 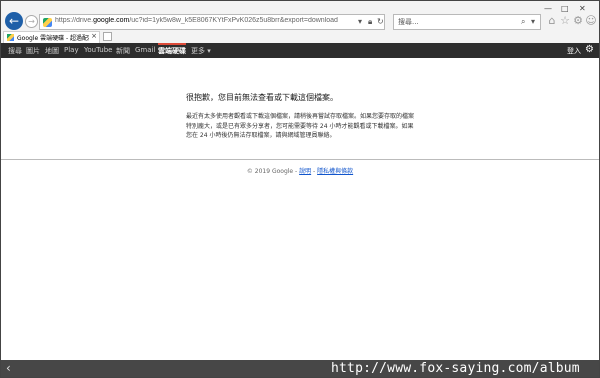 I want to click on scroll-left-icon: ‹, so click(x=8, y=368).